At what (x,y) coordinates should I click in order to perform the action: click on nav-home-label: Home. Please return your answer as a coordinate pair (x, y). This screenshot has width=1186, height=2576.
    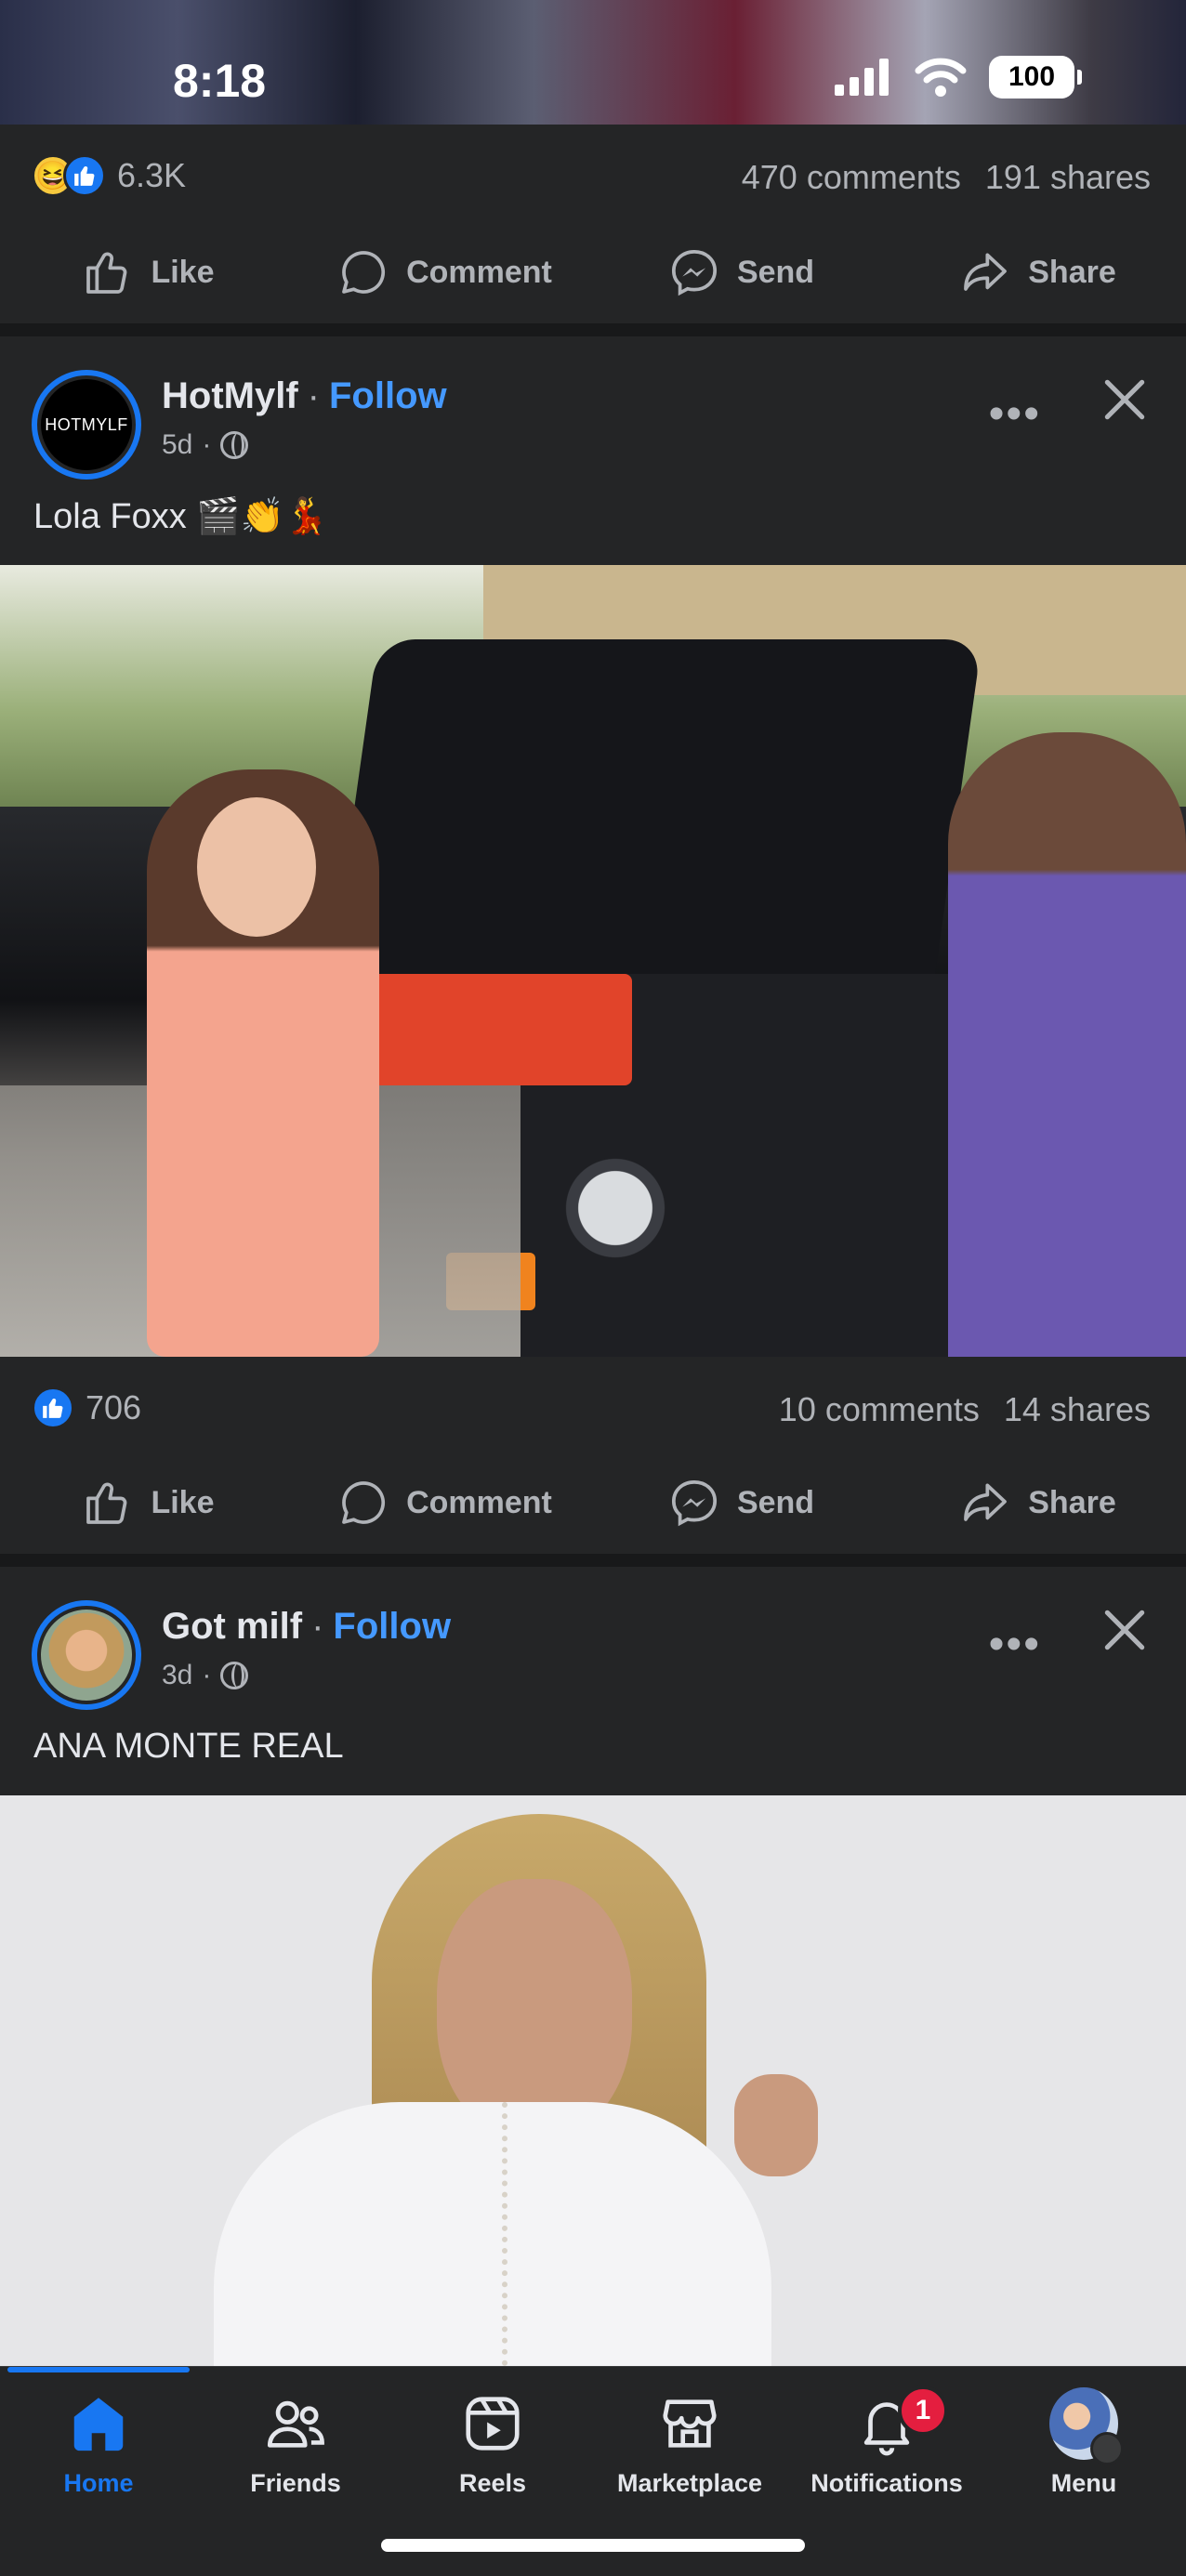
    Looking at the image, I should click on (98, 2483).